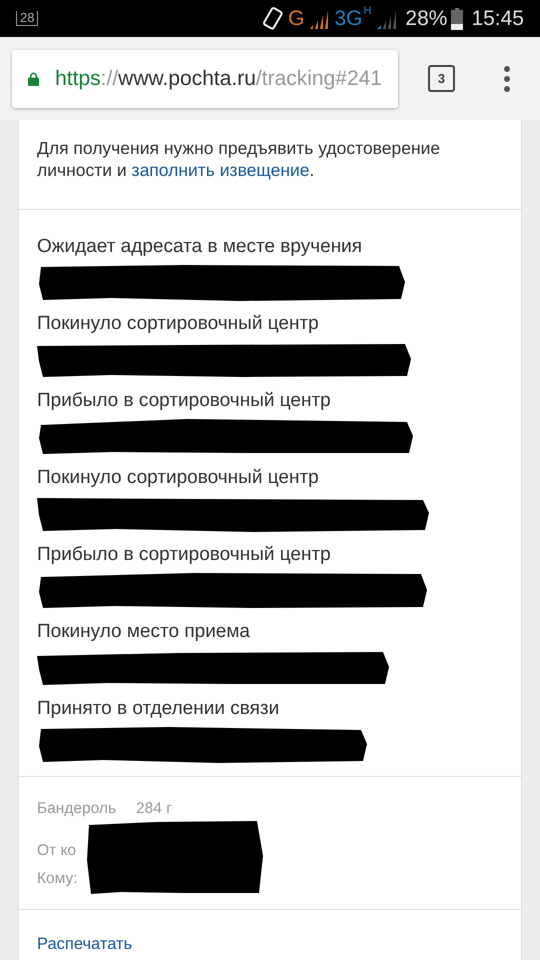 Image resolution: width=540 pixels, height=960 pixels. I want to click on package-type: Бандероль, so click(76, 809).